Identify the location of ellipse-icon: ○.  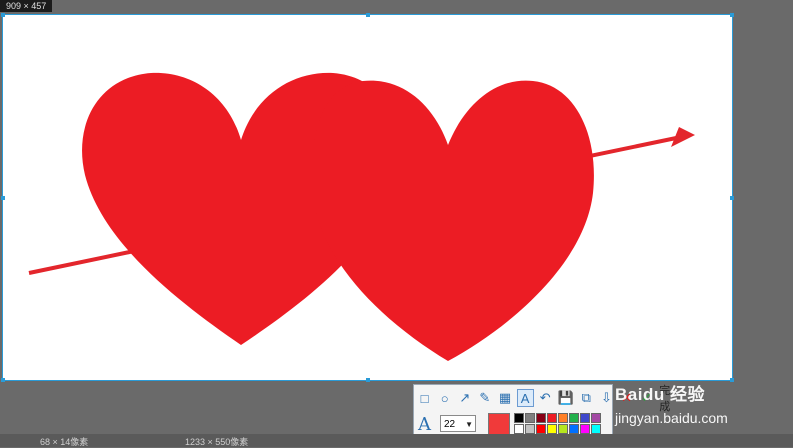
(444, 398).